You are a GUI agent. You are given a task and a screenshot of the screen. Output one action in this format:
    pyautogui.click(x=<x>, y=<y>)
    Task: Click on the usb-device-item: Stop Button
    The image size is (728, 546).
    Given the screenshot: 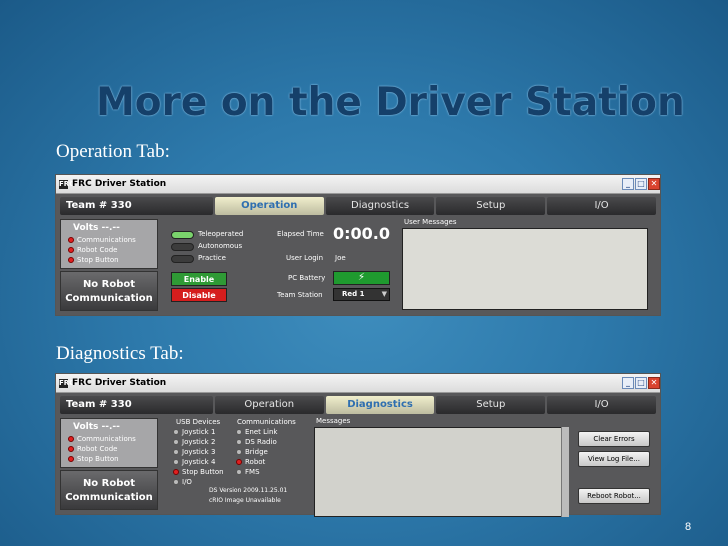 What is the action you would take?
    pyautogui.click(x=198, y=472)
    